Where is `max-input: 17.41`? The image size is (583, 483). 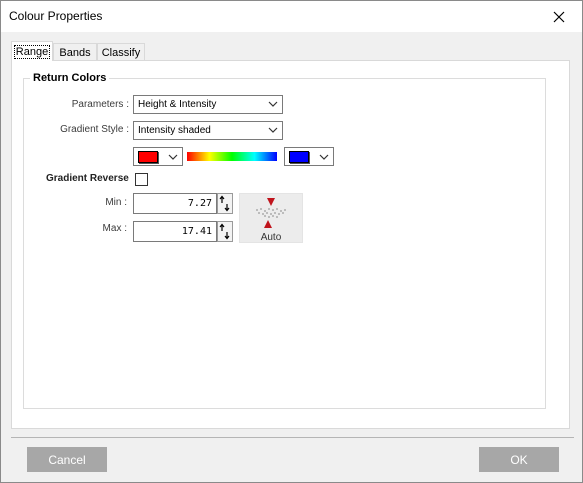 max-input: 17.41 is located at coordinates (175, 231).